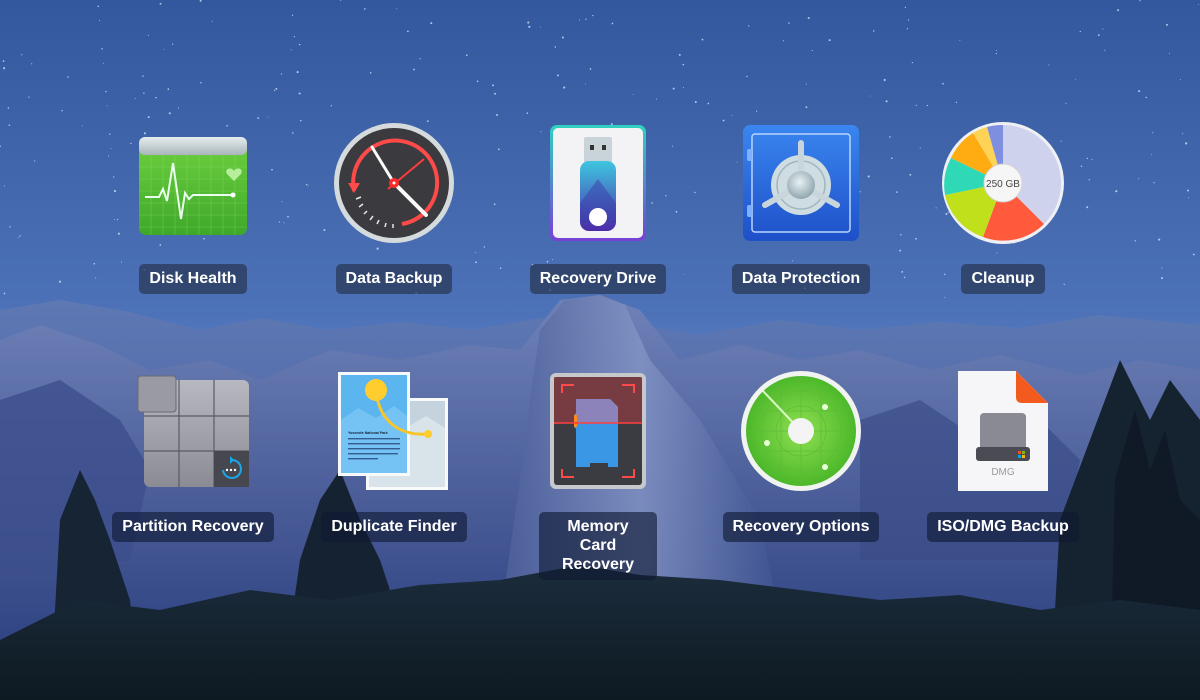  Describe the element at coordinates (193, 279) in the screenshot. I see `app-label: Disk Health` at that location.